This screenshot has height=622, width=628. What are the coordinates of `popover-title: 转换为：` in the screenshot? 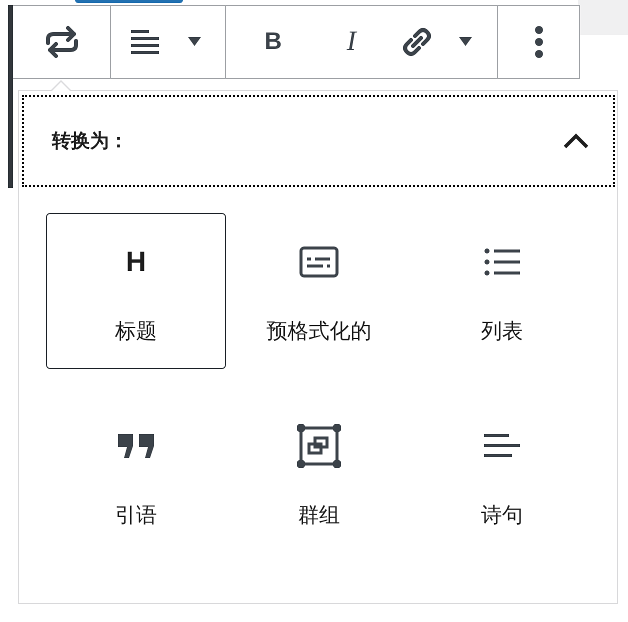 It's located at (90, 141).